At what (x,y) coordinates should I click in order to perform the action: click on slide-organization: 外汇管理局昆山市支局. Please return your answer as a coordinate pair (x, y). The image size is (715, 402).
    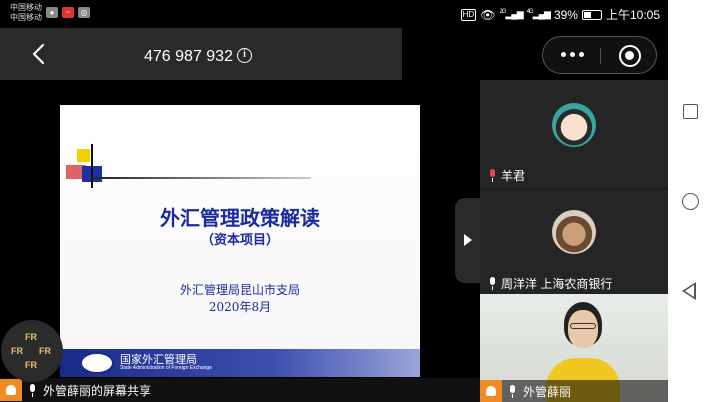
    Looking at the image, I should click on (239, 290).